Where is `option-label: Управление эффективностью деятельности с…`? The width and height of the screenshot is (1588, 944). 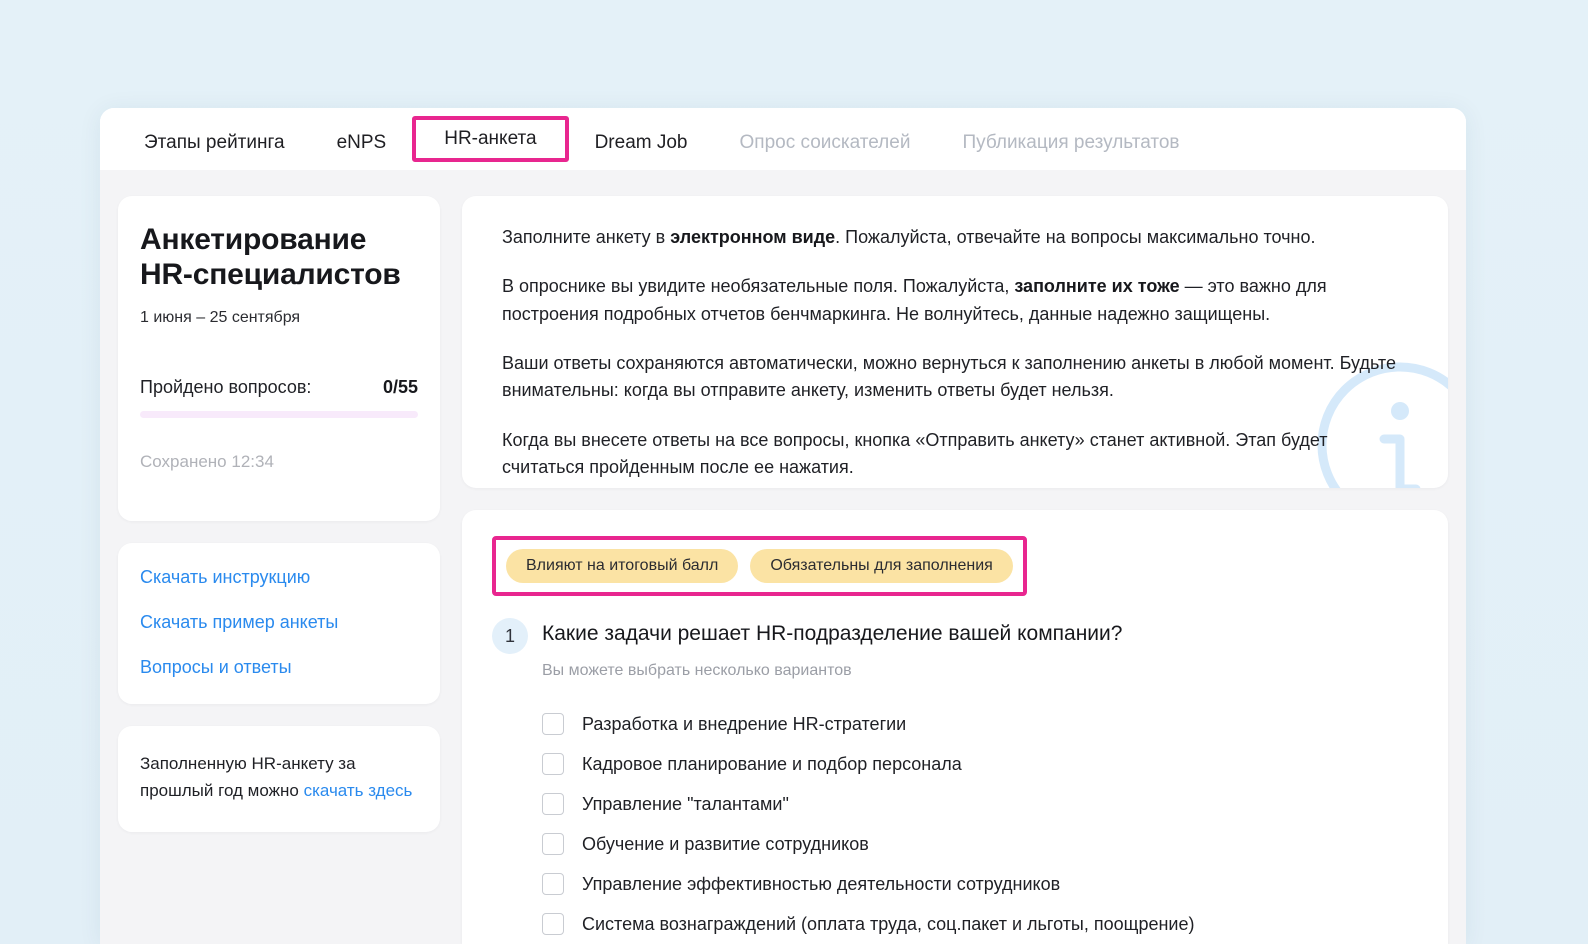
option-label: Управление эффективностью деятельности с… is located at coordinates (821, 883).